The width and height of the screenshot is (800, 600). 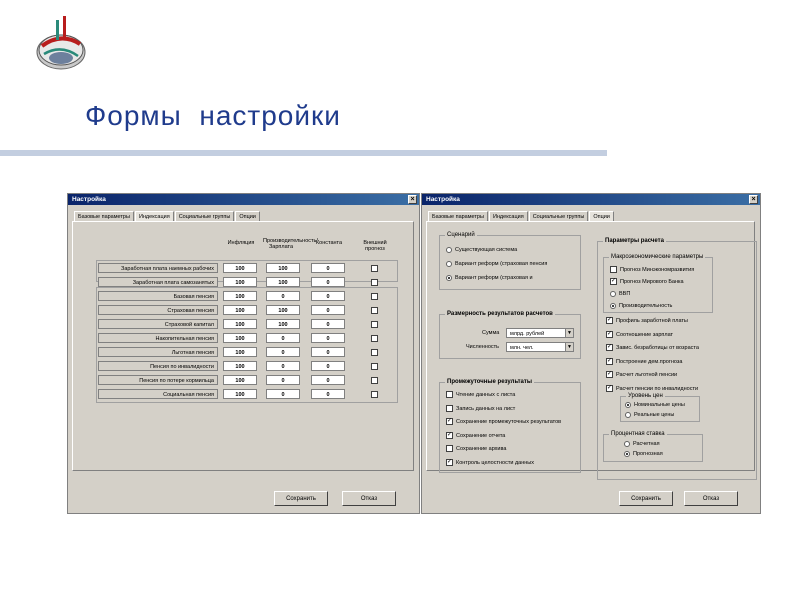 What do you see at coordinates (652, 270) in the screenshot?
I see `macro-option: Прогноз Минэкономразвития` at bounding box center [652, 270].